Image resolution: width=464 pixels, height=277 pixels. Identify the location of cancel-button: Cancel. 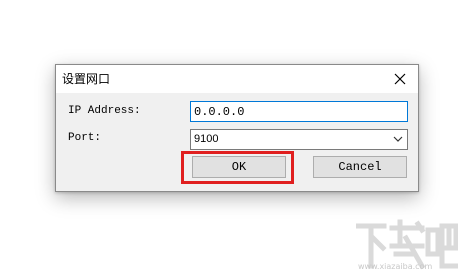
(360, 167).